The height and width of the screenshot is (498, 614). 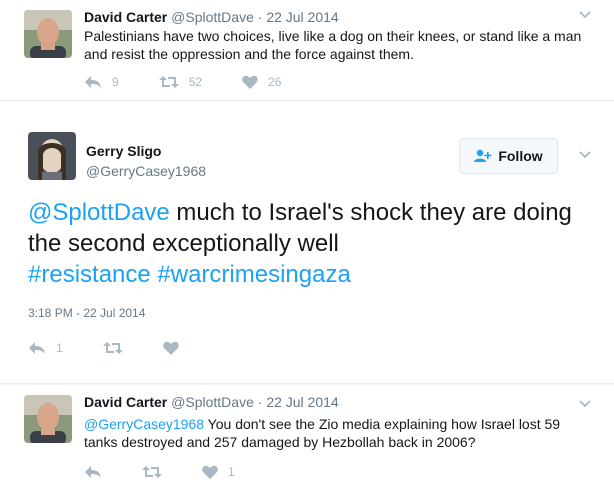 I want to click on mention-link: @GerryCasey1968, so click(x=144, y=424).